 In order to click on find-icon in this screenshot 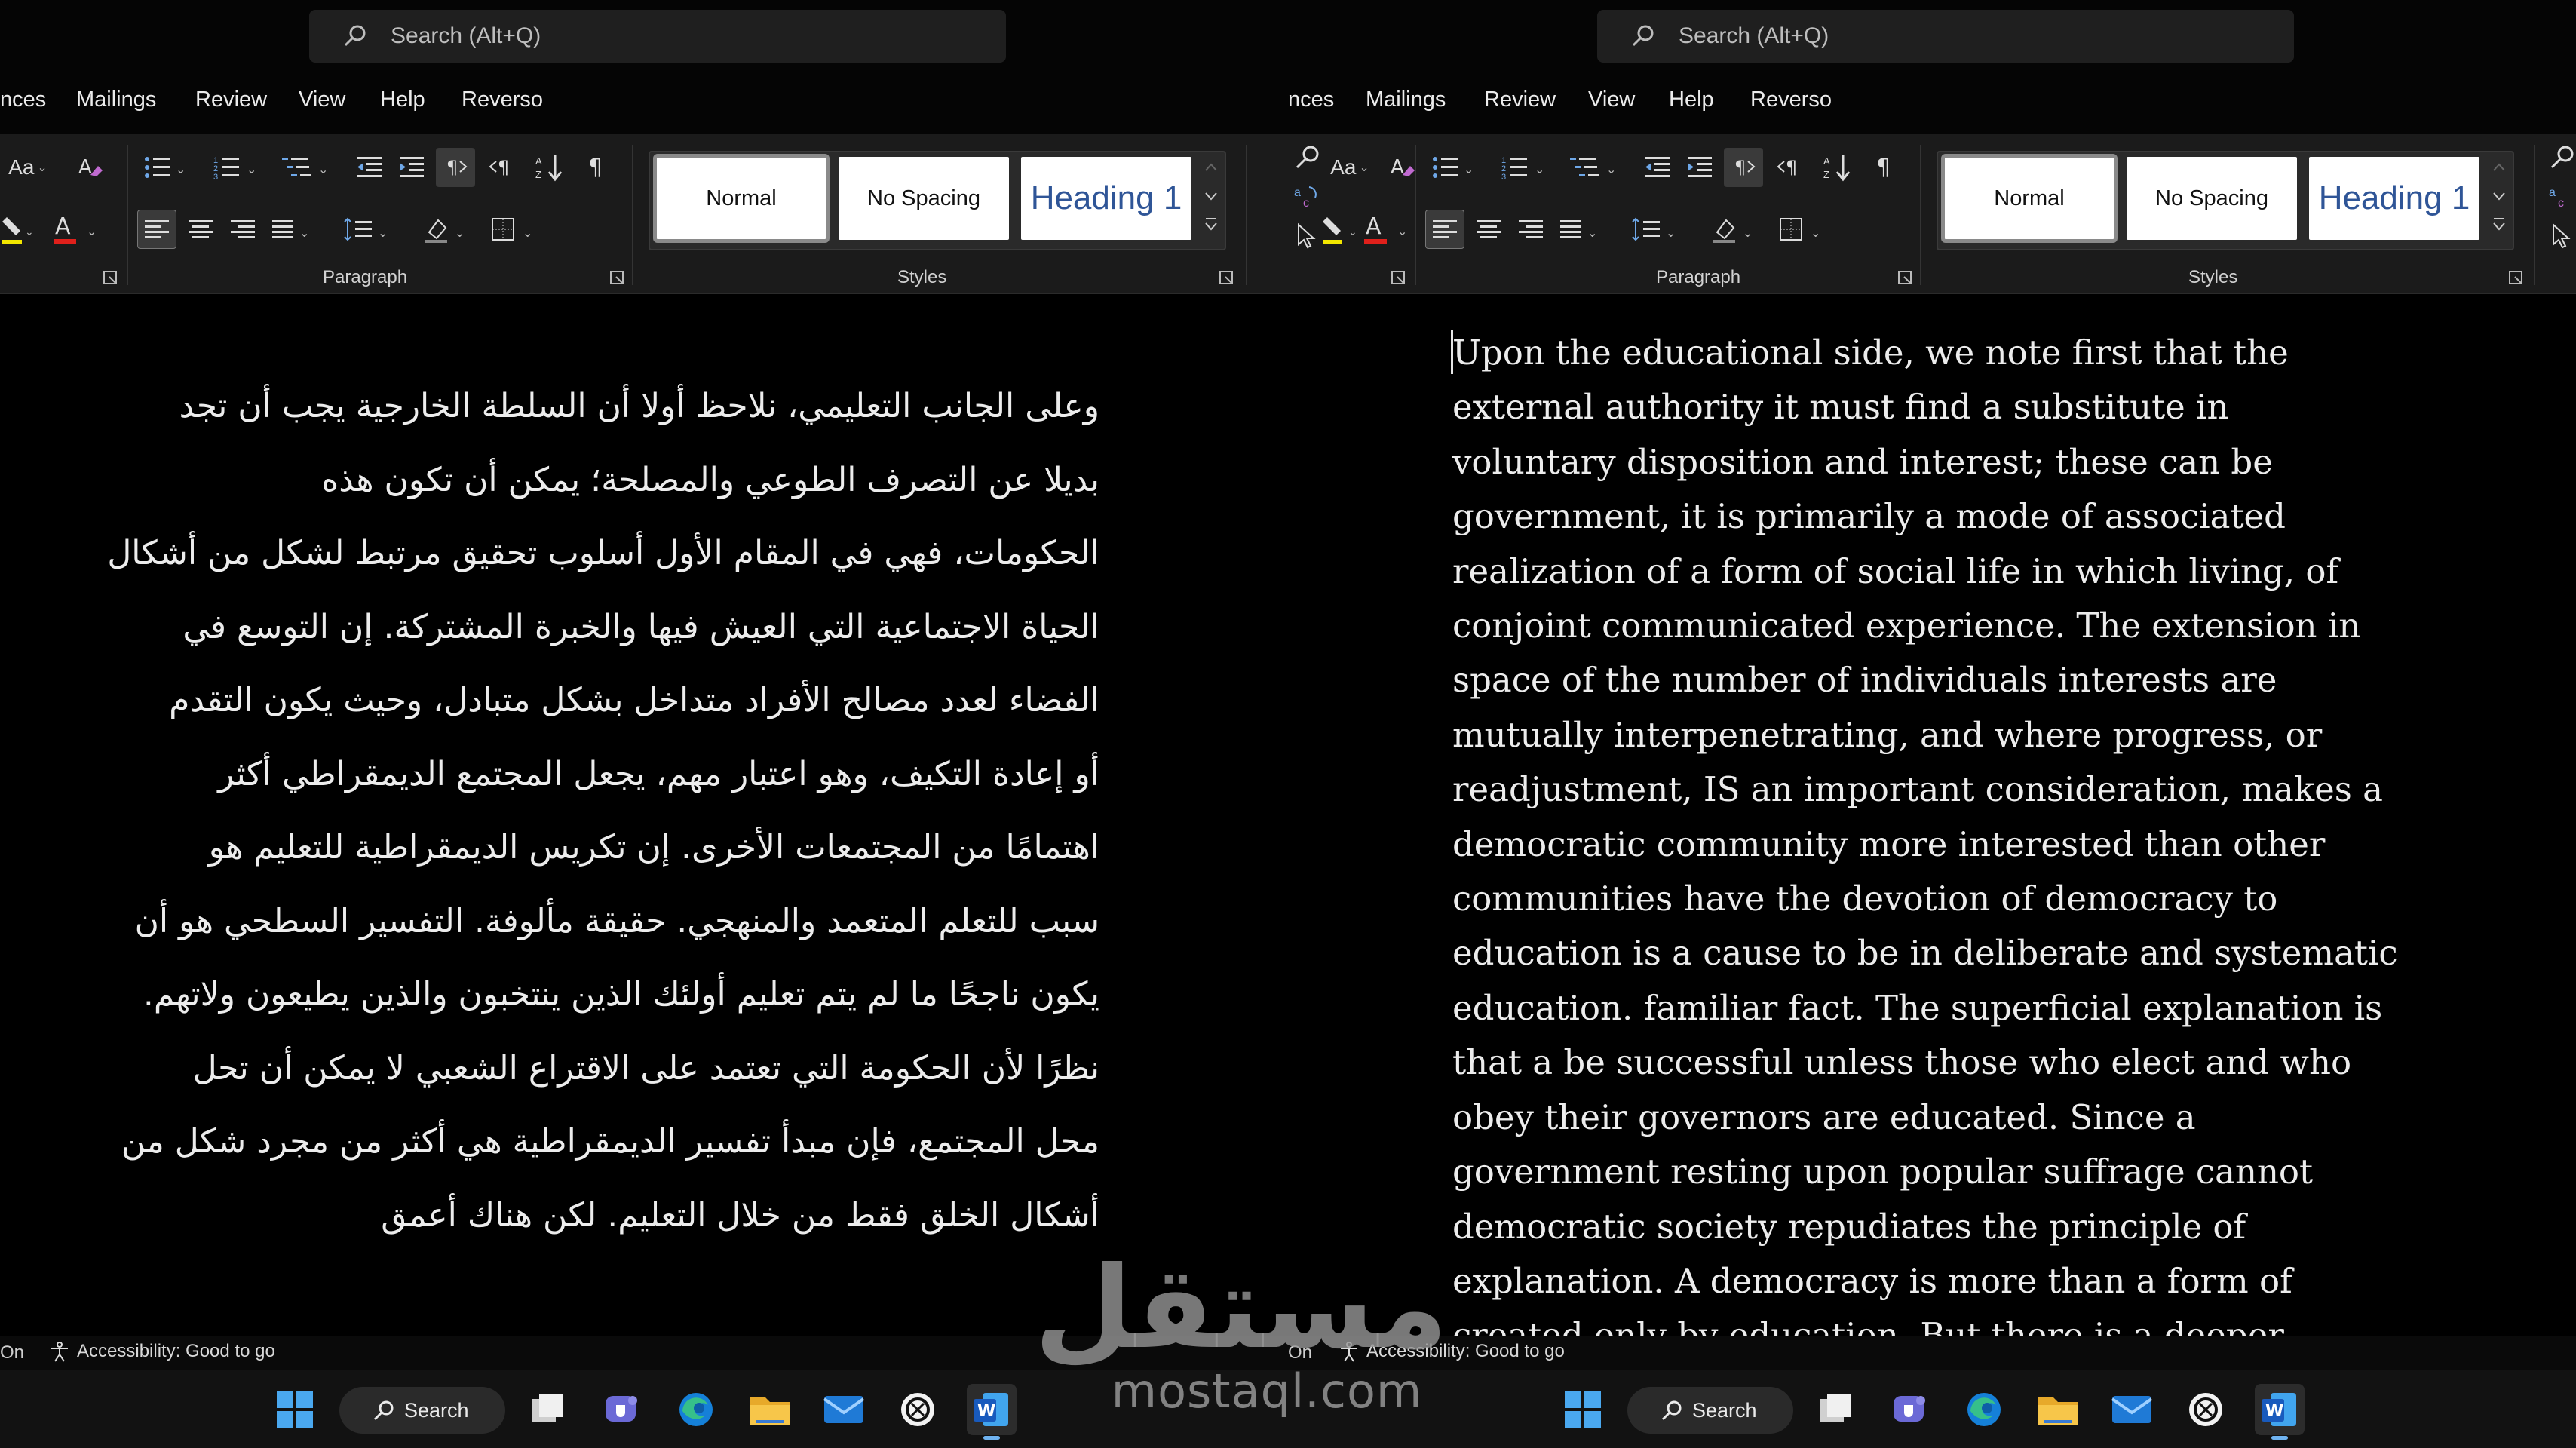, I will do `click(2559, 158)`.